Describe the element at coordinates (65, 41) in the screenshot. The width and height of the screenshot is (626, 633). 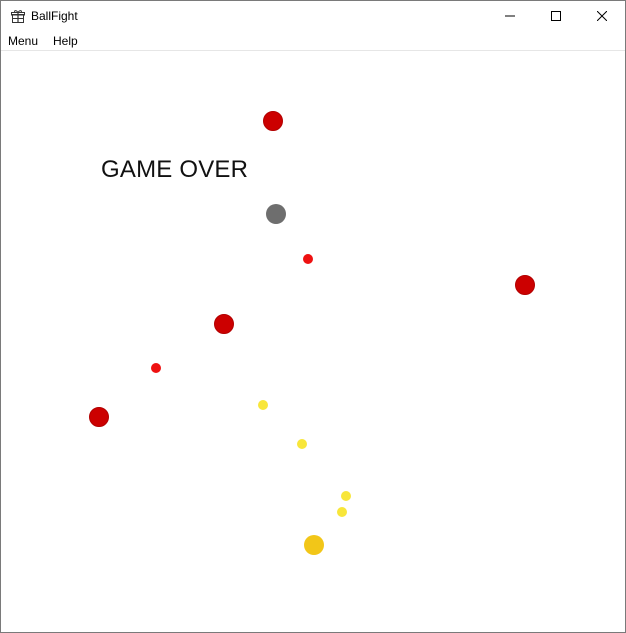
I see `menu-item-help: Help` at that location.